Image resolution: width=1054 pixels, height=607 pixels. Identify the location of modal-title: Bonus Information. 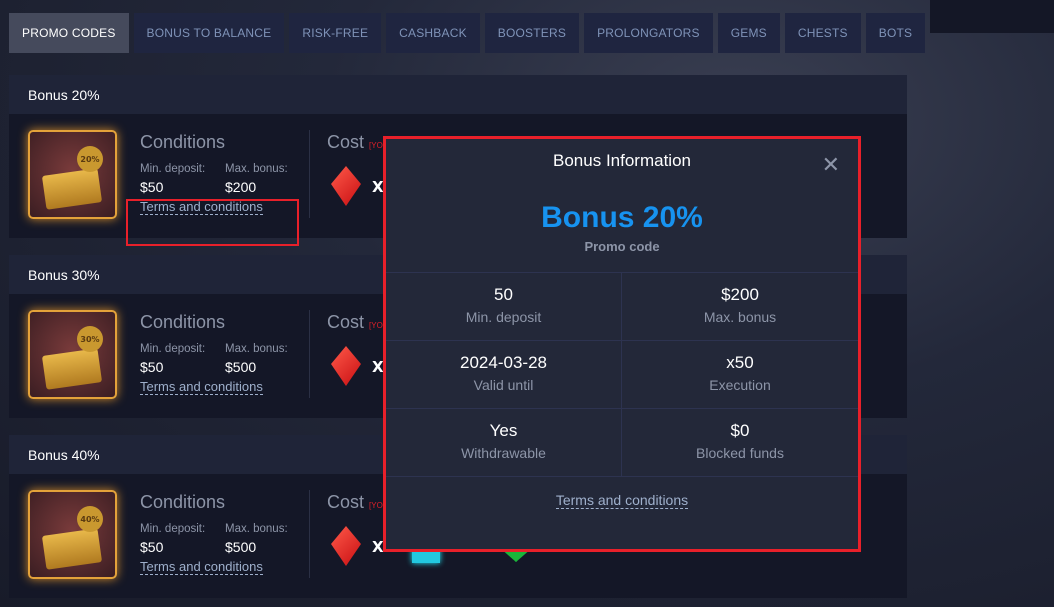
(622, 160).